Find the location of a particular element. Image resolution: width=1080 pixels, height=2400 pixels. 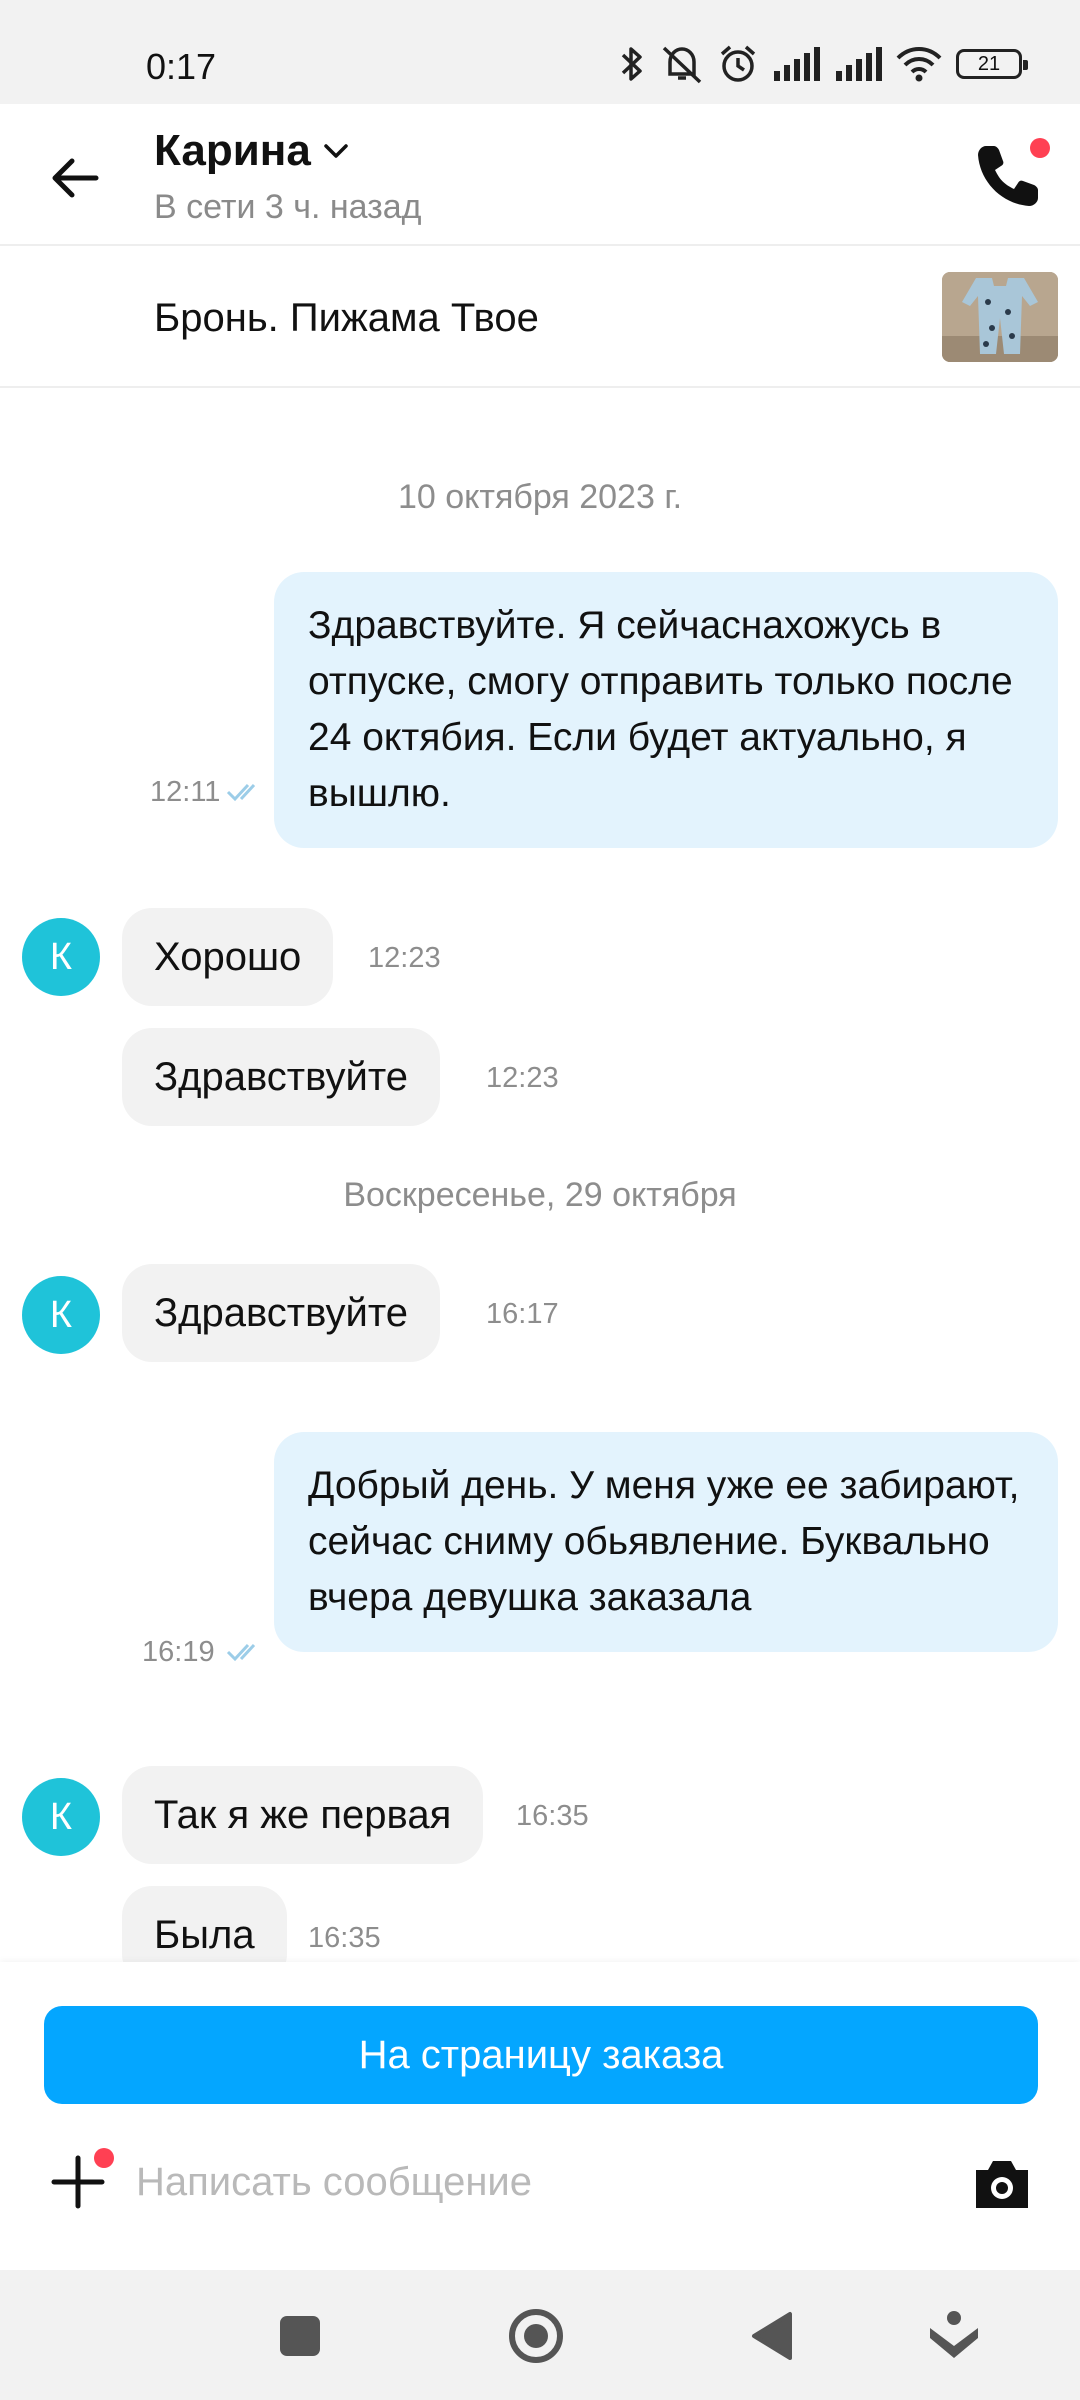

pajama-image is located at coordinates (1000, 317).